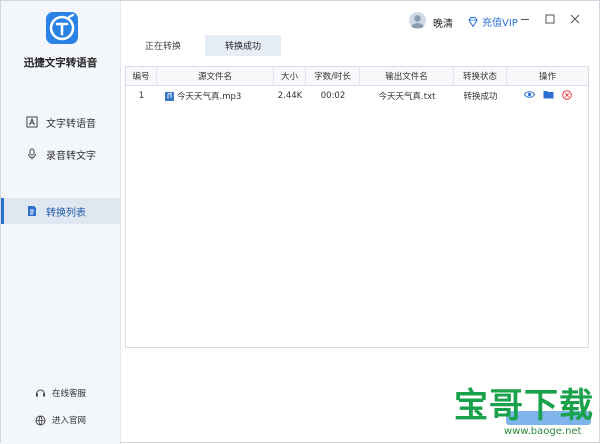 Image resolution: width=600 pixels, height=444 pixels. Describe the element at coordinates (169, 96) in the screenshot. I see `audio-file-icon` at that location.